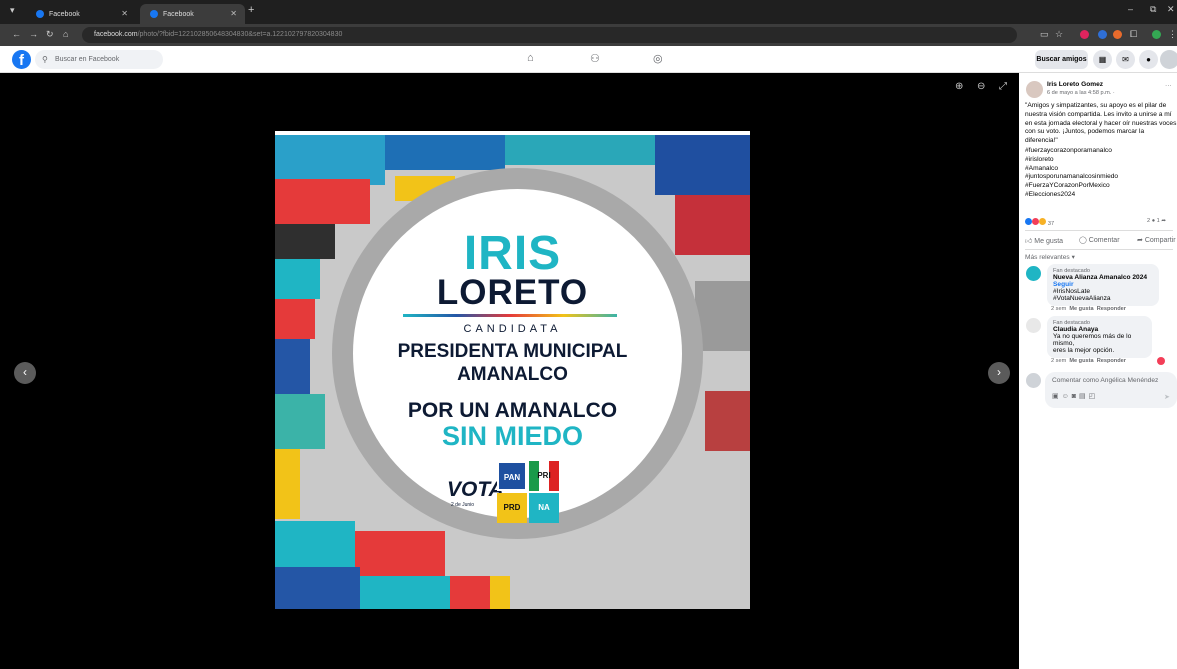 The image size is (1177, 669). I want to click on sort-label: Más relevantes, so click(1047, 257).